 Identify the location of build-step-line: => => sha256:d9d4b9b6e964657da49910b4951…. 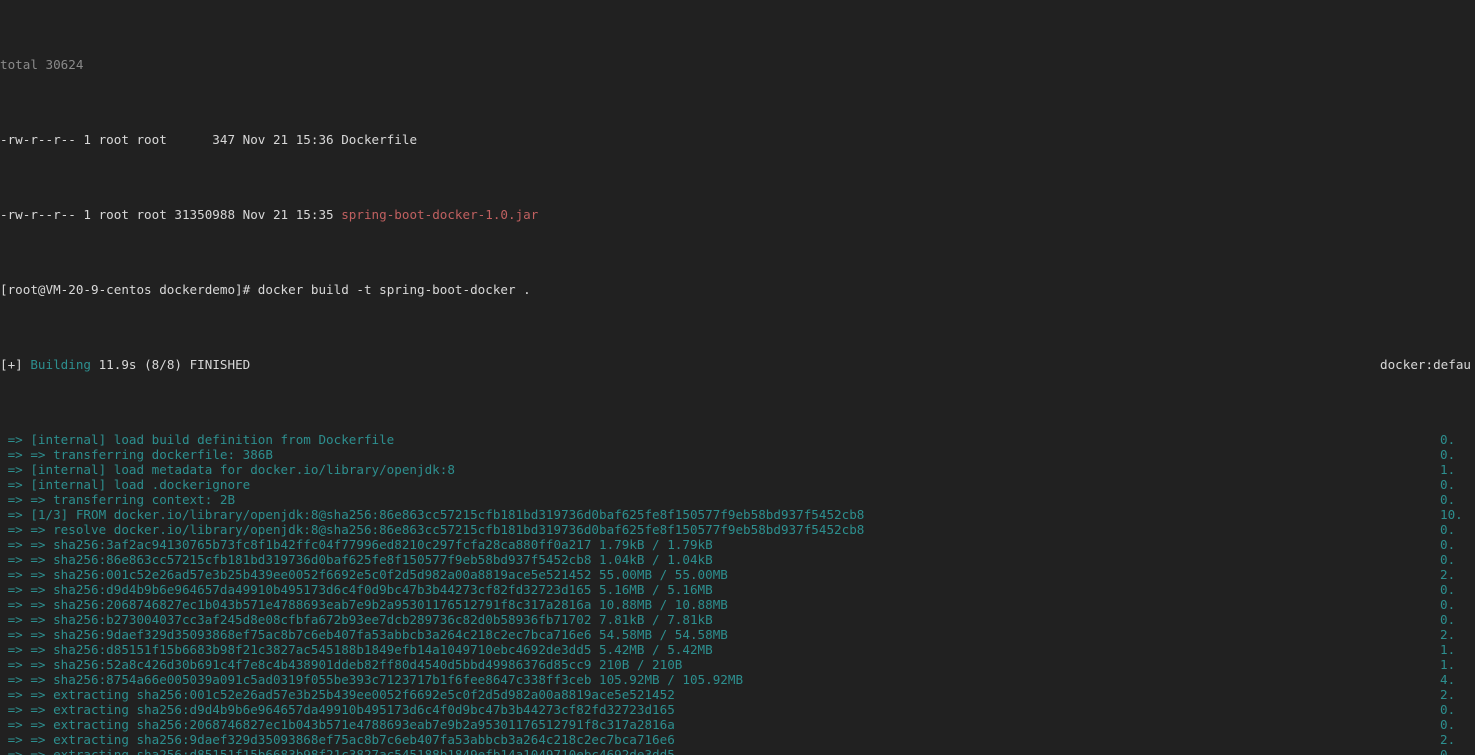
(737, 589).